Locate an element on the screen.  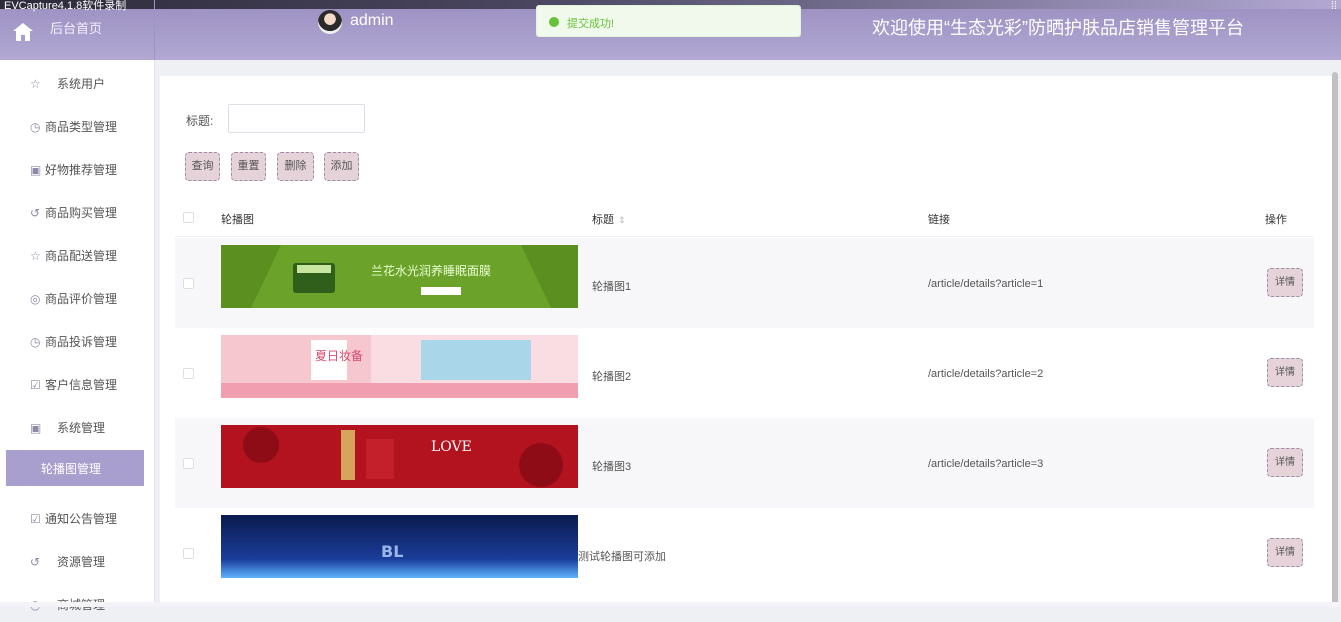
row-title: 轮播图3 is located at coordinates (612, 467).